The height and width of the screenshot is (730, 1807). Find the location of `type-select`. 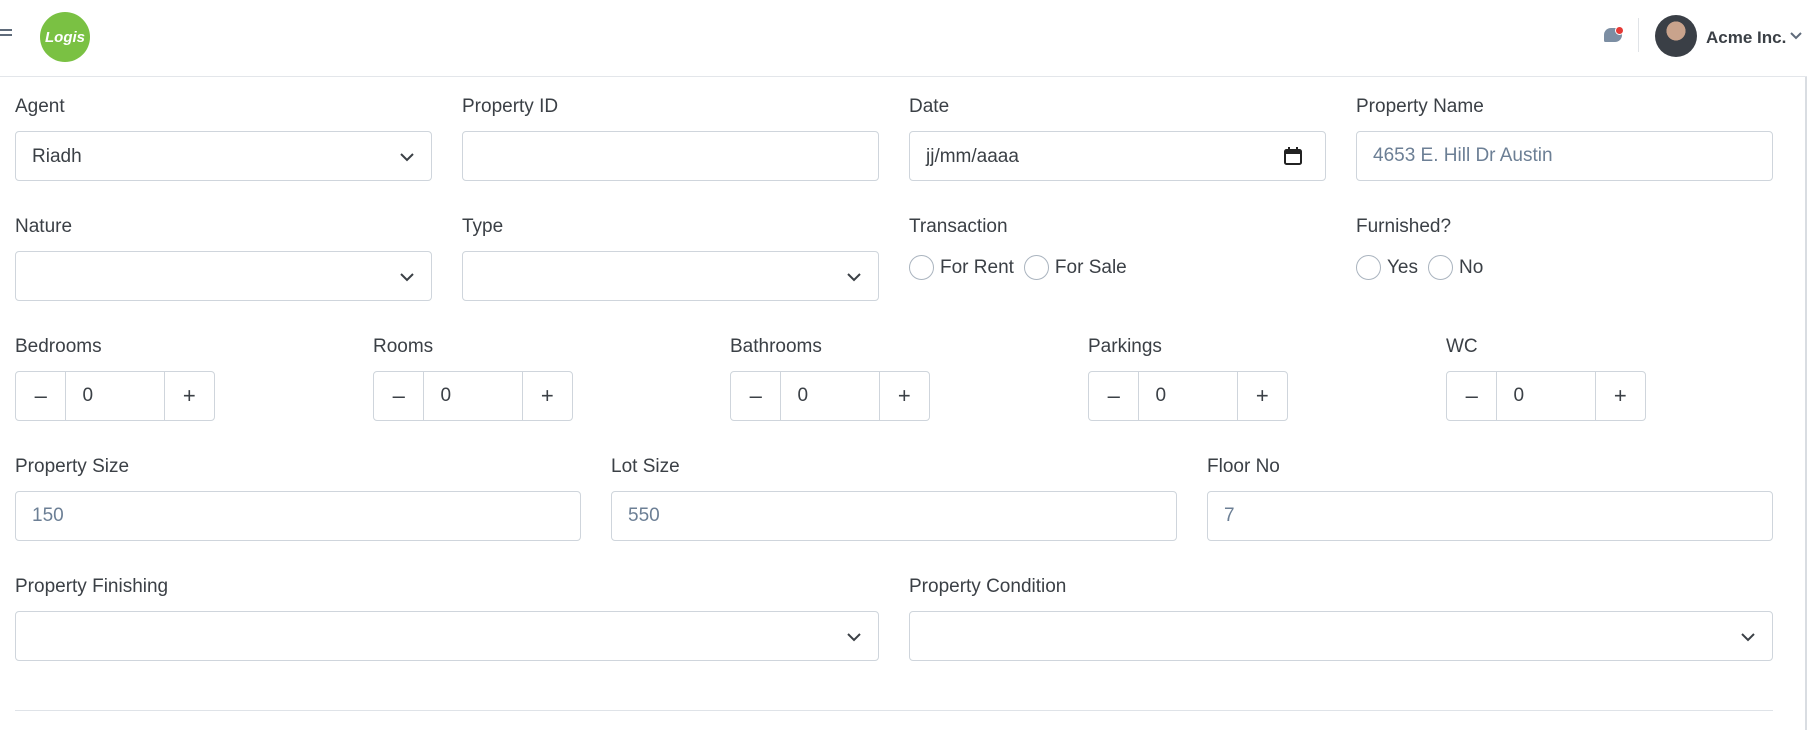

type-select is located at coordinates (670, 276).